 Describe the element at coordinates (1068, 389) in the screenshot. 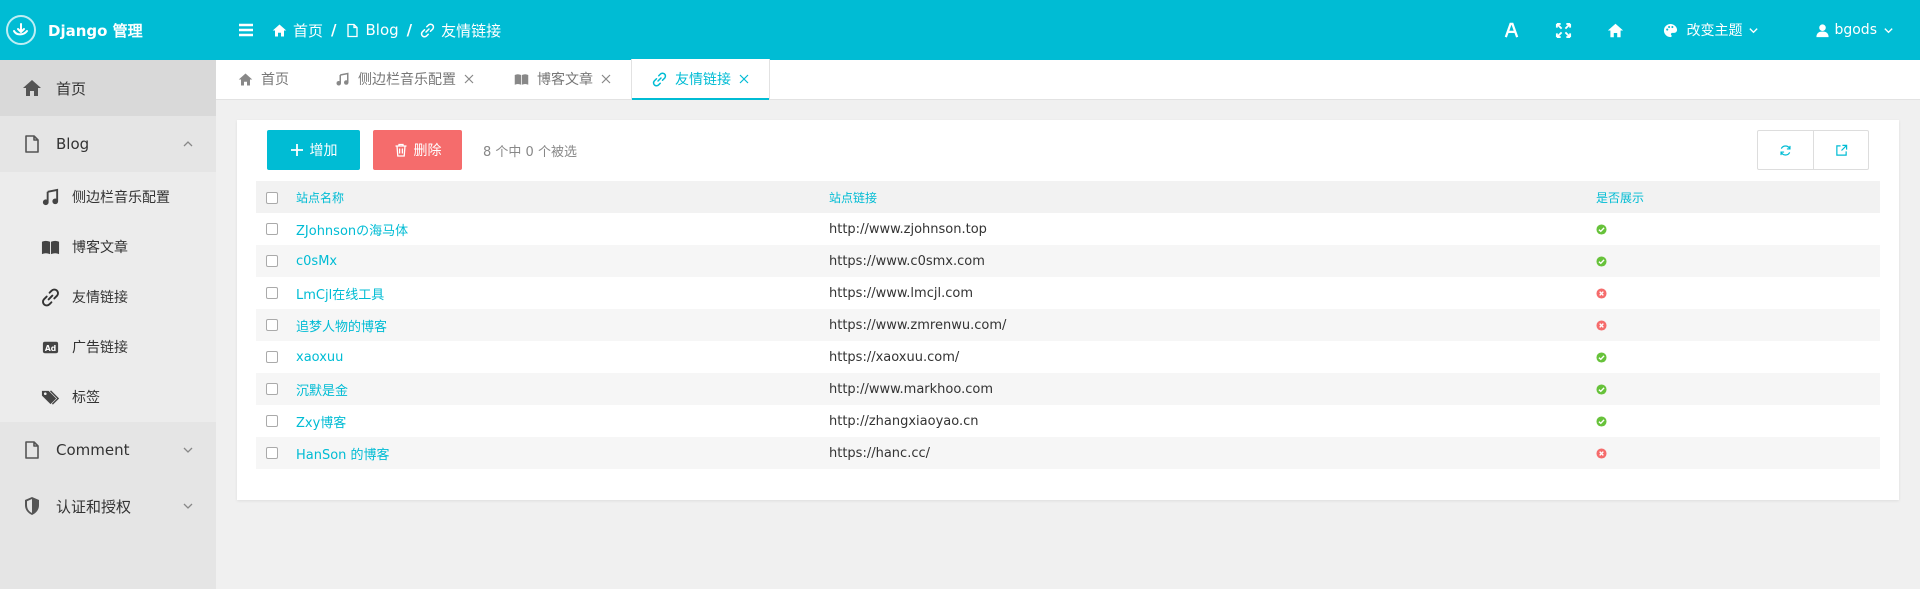

I see `table-row: 沉默是金 http://www.markhoo.com` at that location.